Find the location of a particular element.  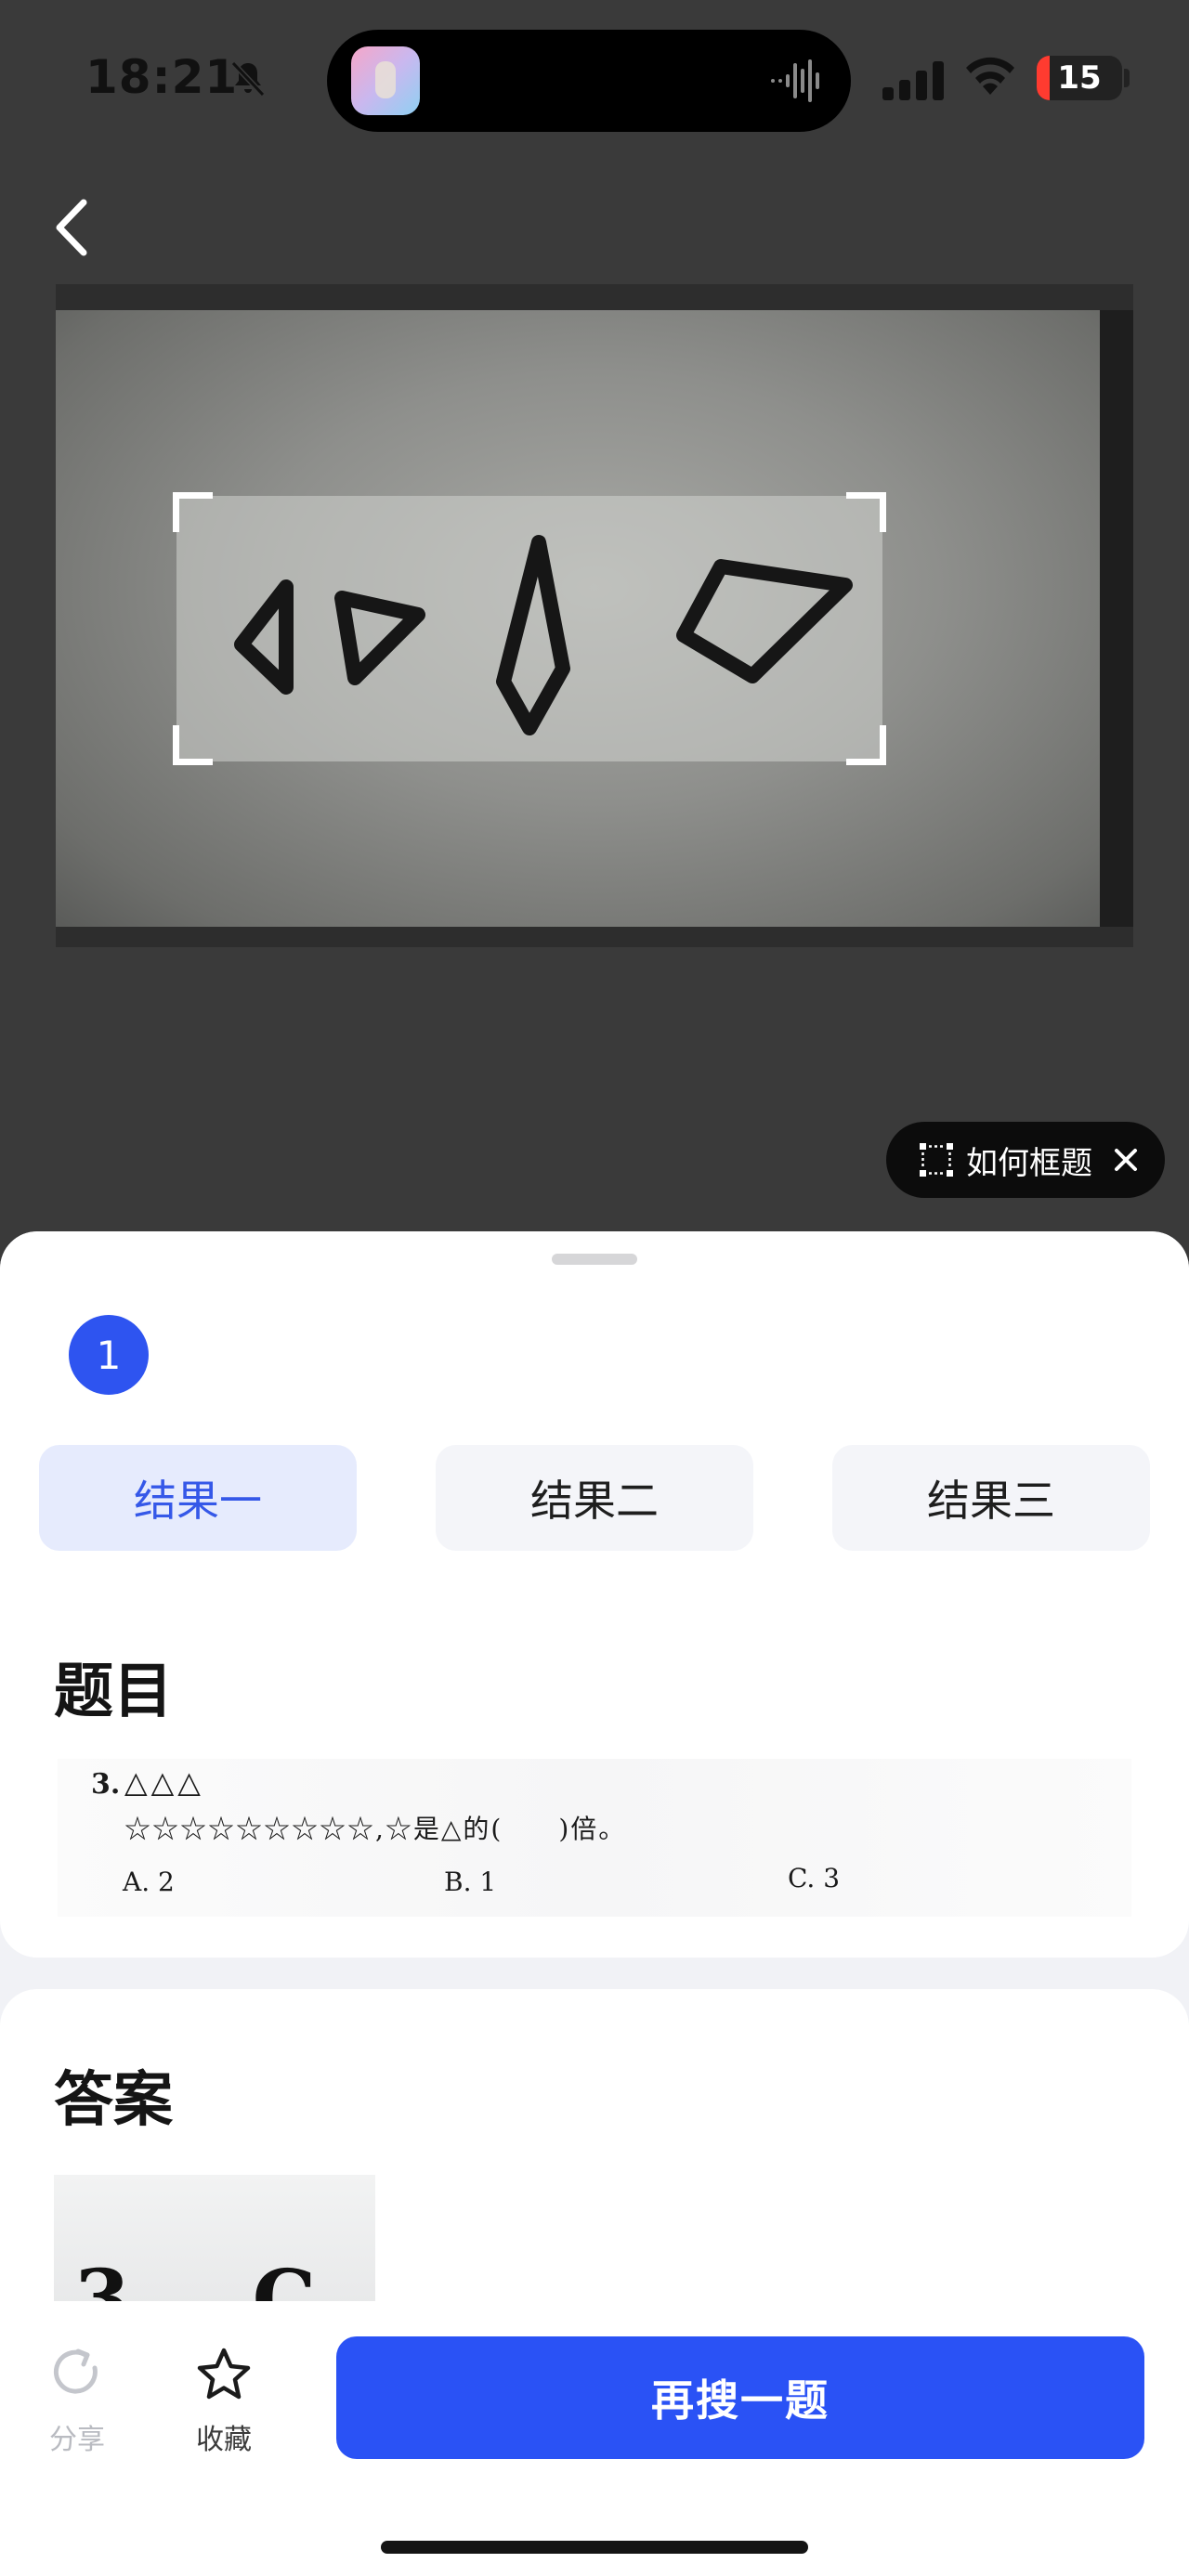

favorite-label: 收藏 is located at coordinates (224, 2440).